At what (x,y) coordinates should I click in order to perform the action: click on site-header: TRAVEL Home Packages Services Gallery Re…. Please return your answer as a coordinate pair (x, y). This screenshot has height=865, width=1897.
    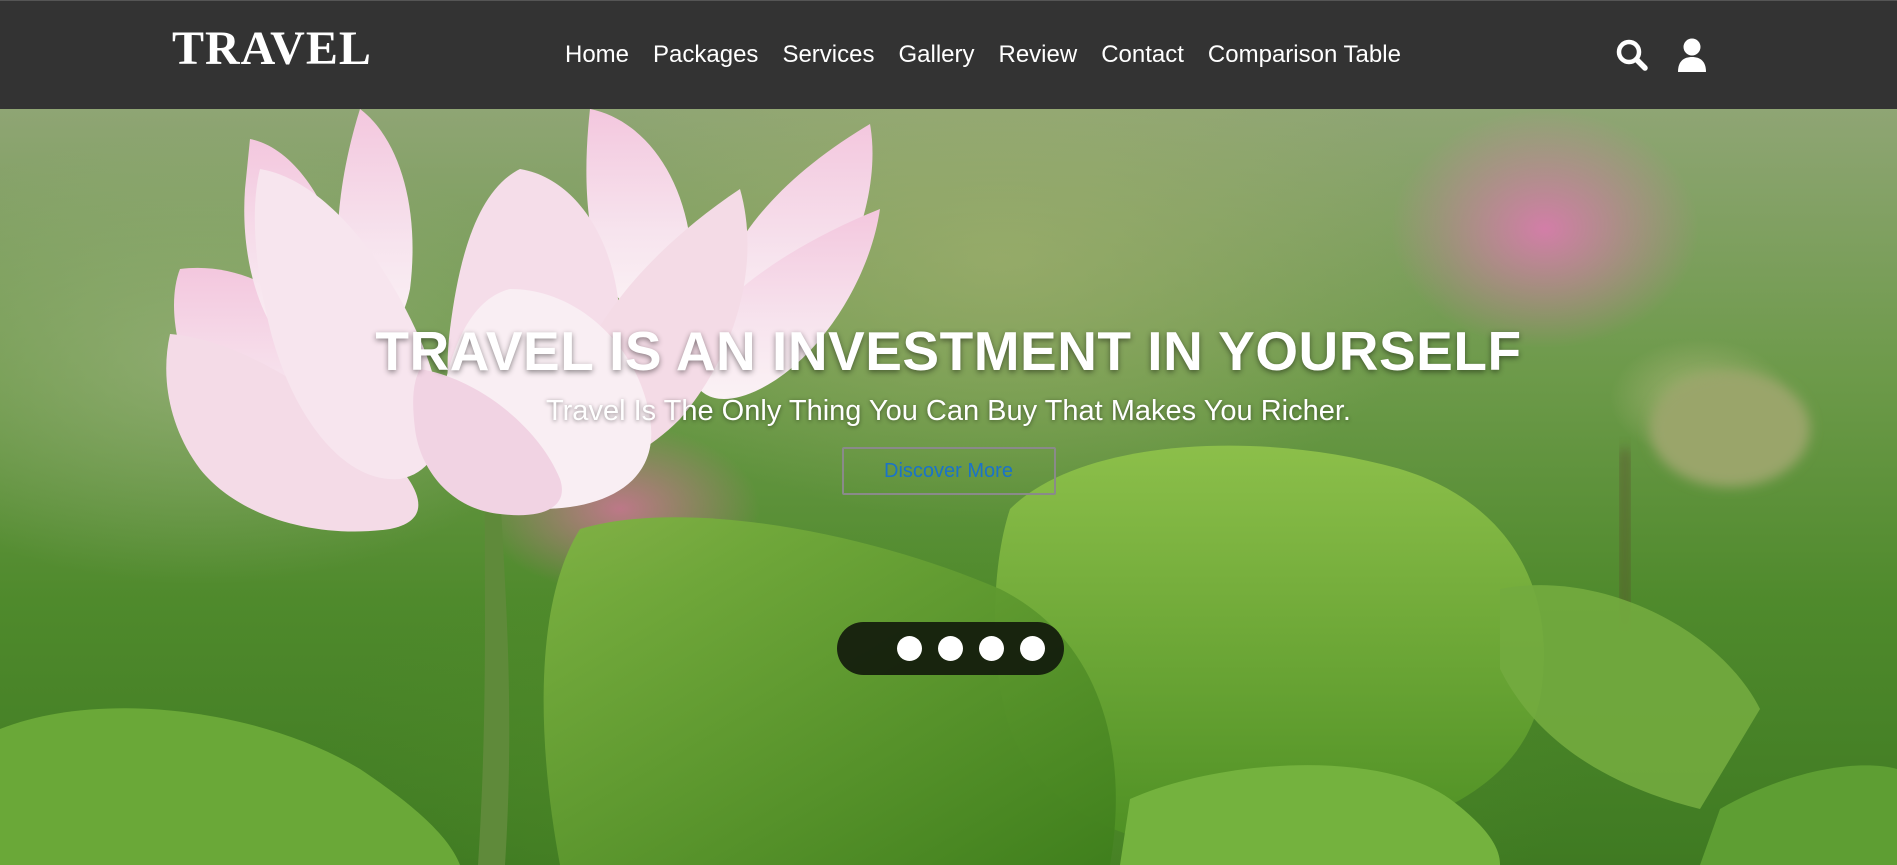
    Looking at the image, I should click on (948, 54).